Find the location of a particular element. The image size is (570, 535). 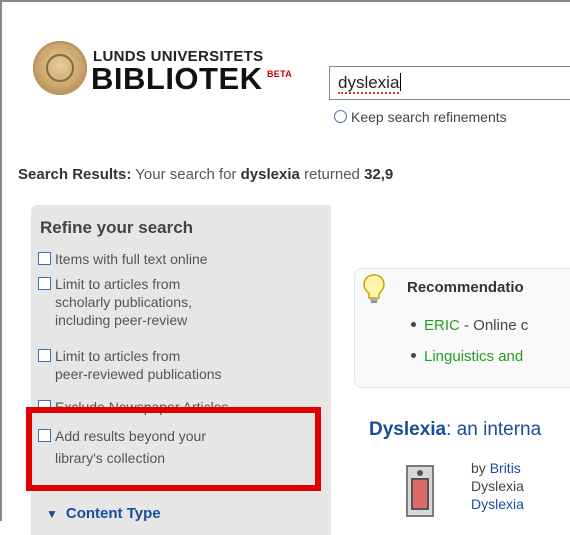

recommendation-item: ERIC - Online c is located at coordinates (469, 325).